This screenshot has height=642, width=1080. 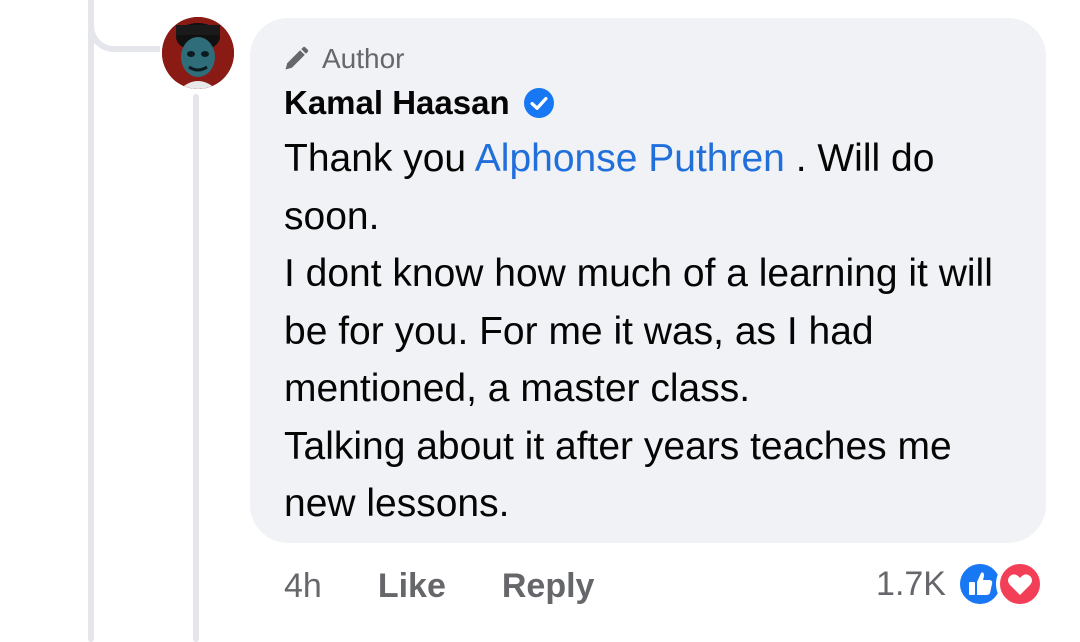 I want to click on thread-line-parent, so click(x=91, y=321).